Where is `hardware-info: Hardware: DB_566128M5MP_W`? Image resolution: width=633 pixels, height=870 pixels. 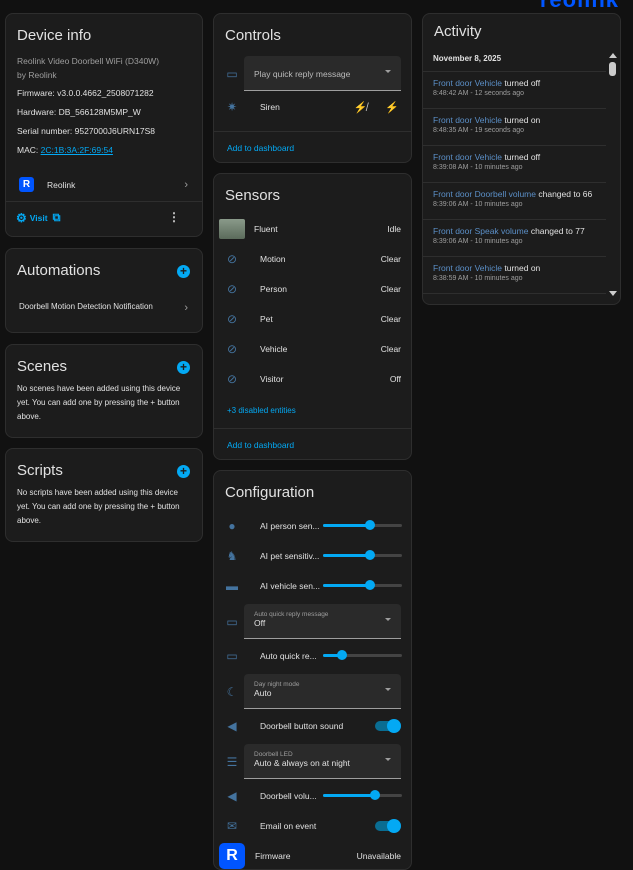
hardware-info: Hardware: DB_566128M5MP_W is located at coordinates (79, 112).